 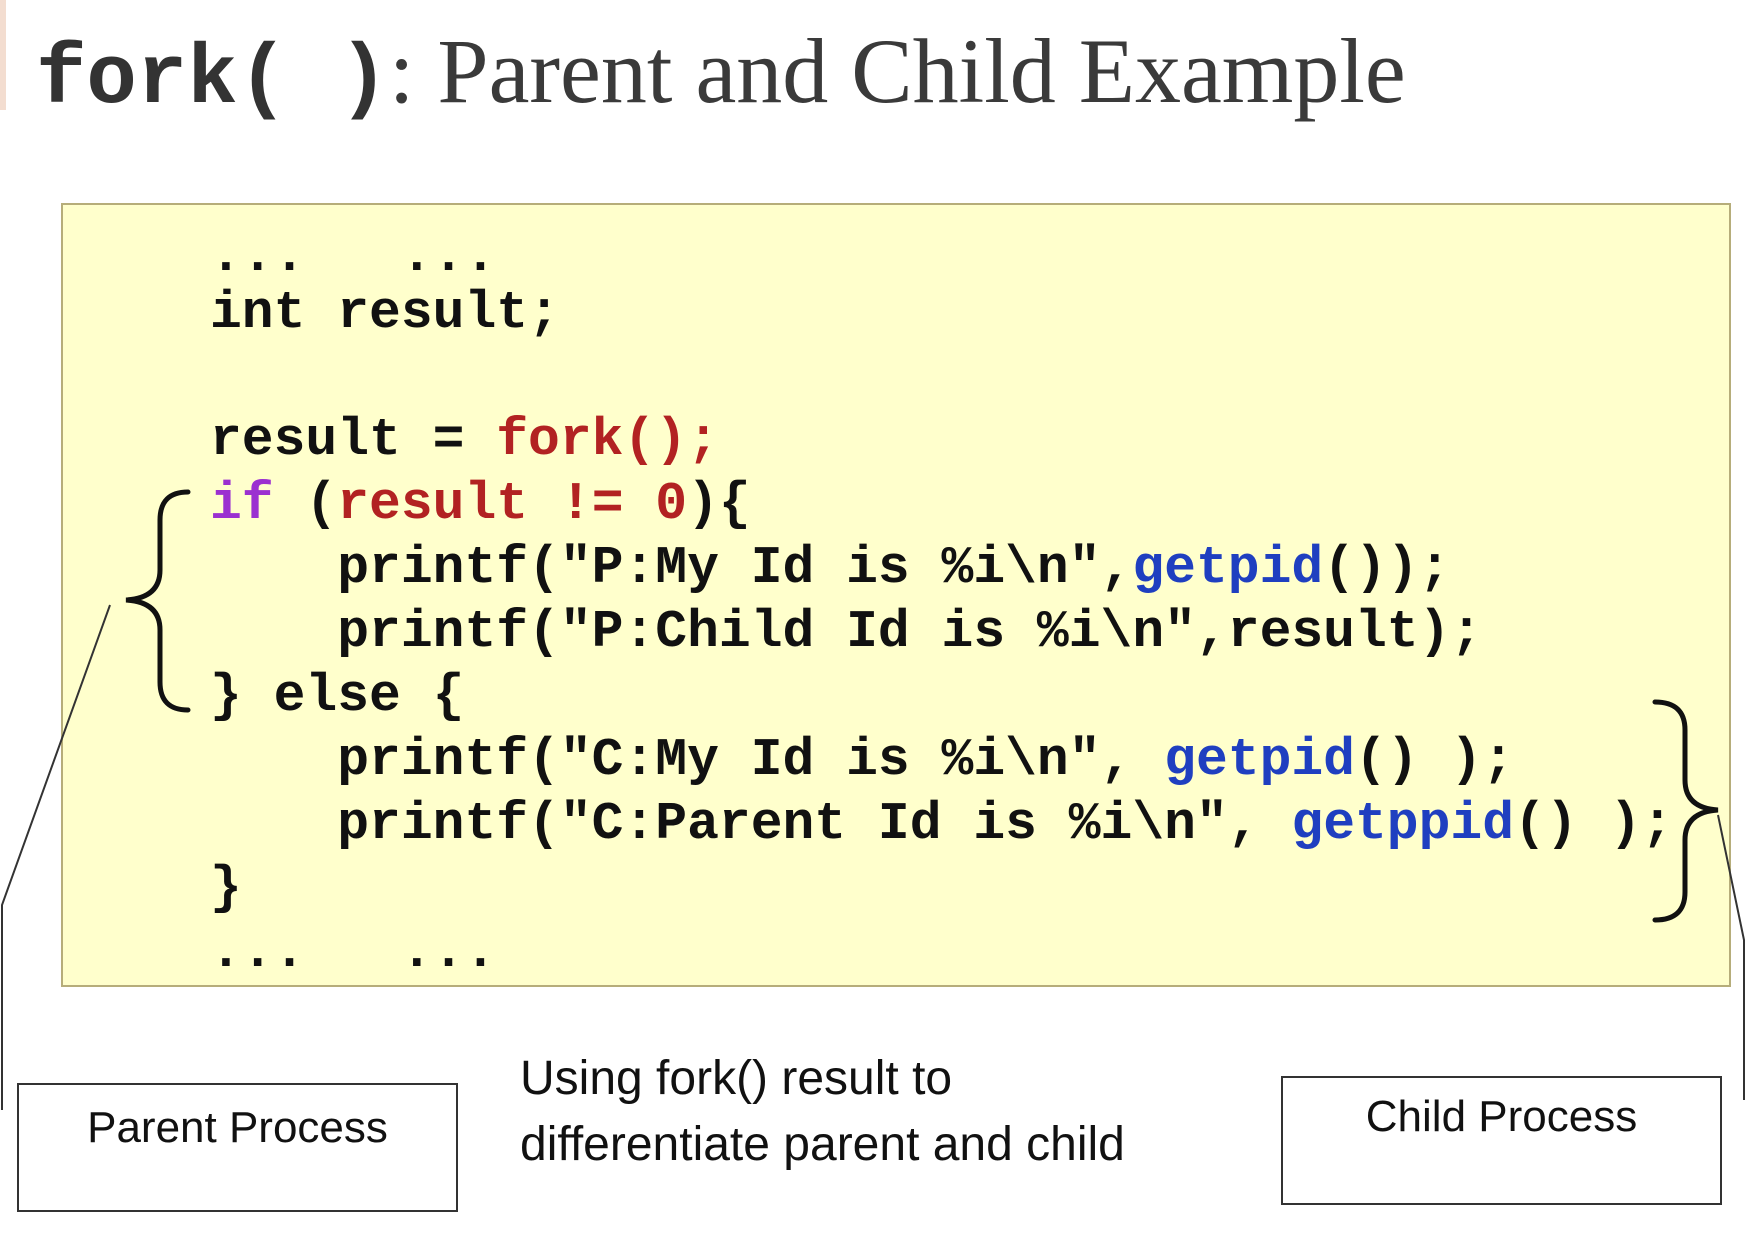 What do you see at coordinates (158, 601) in the screenshot?
I see `parent-brace` at bounding box center [158, 601].